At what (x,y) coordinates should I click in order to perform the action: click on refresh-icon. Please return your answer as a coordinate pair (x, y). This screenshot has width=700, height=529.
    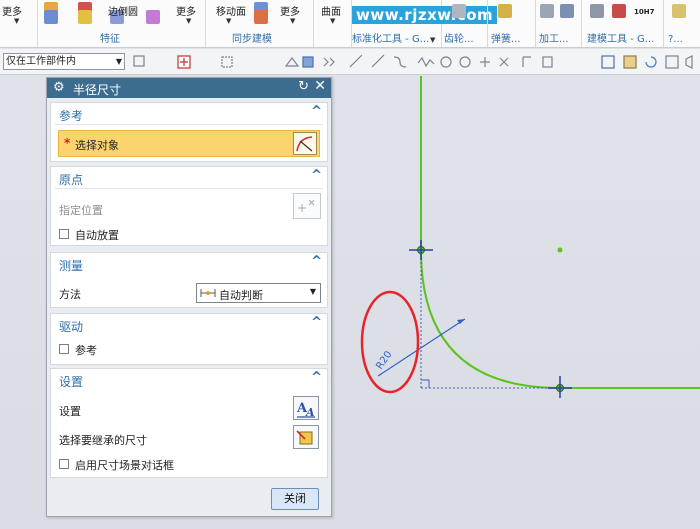
    Looking at the image, I should click on (651, 62).